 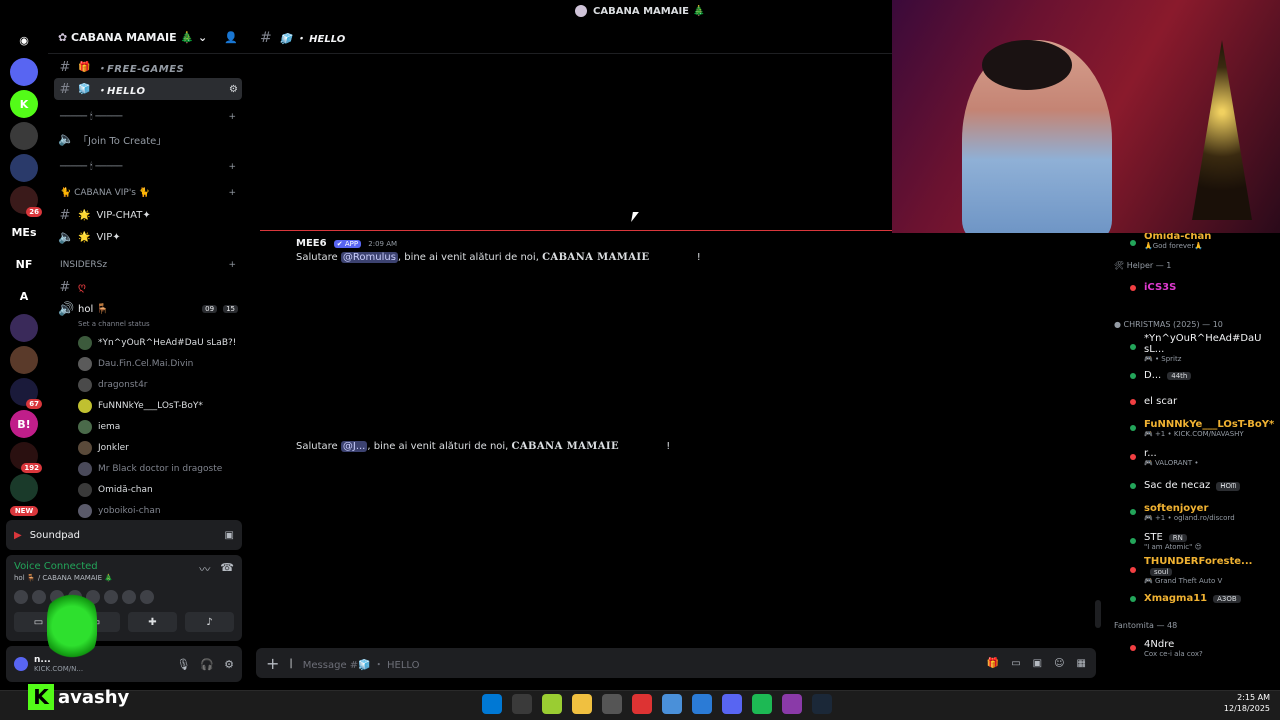 What do you see at coordinates (24, 104) in the screenshot?
I see `server-icon: K` at bounding box center [24, 104].